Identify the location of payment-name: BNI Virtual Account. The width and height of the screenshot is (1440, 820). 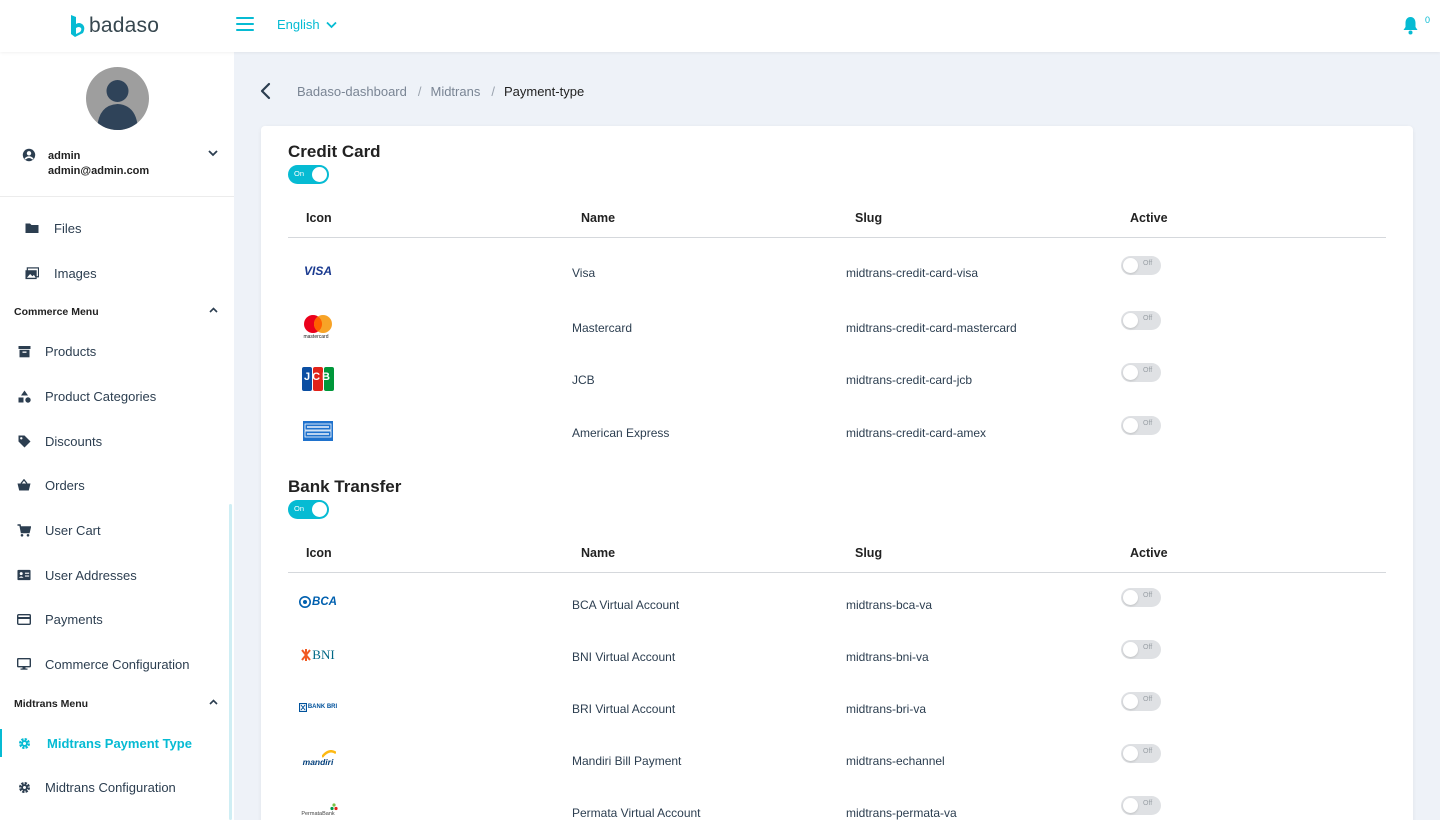
(624, 657).